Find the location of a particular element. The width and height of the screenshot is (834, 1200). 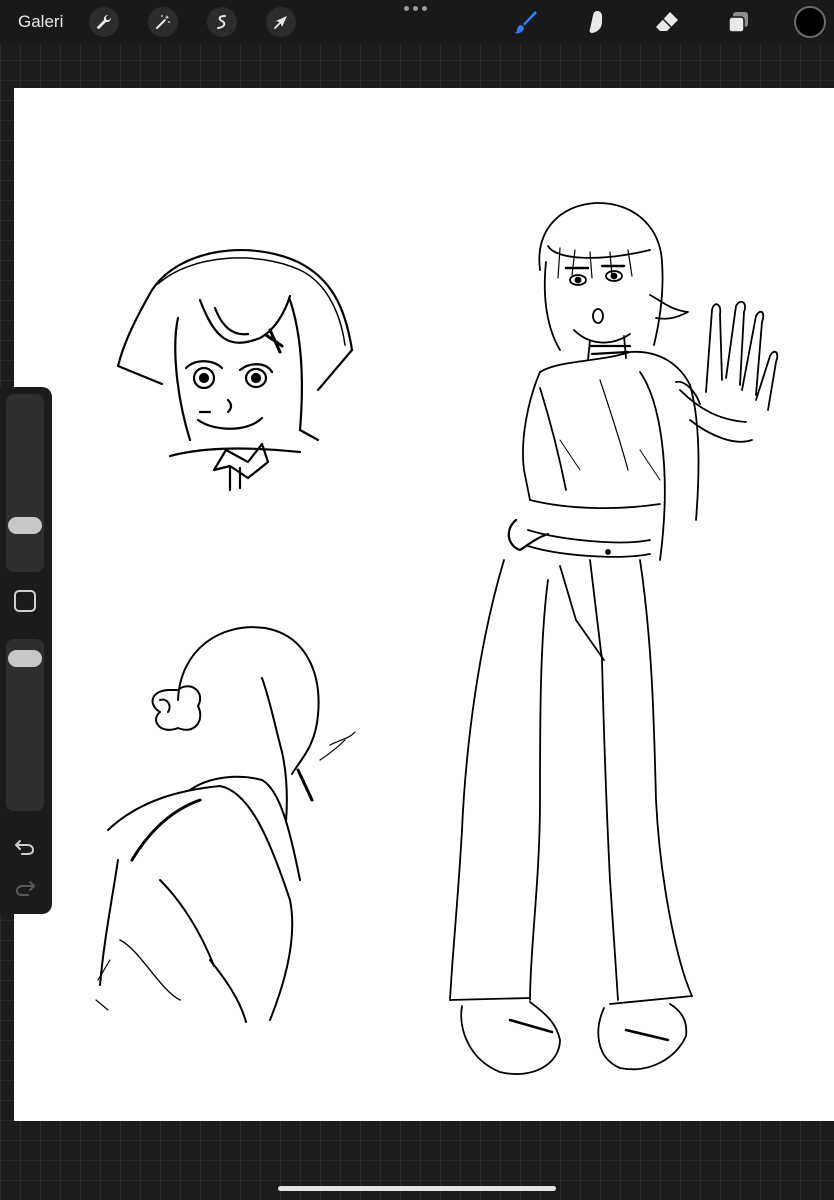

smudge-icon is located at coordinates (595, 22).